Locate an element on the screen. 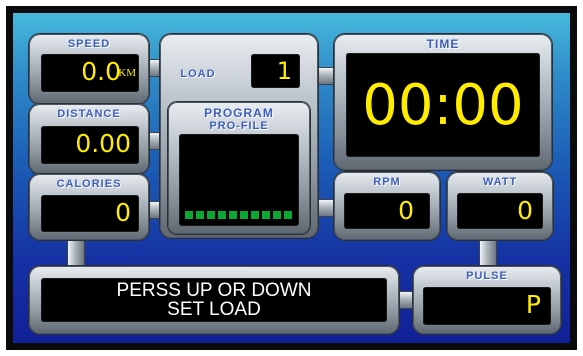  message-panel: PERSS UP OR DOWN SET LOAD is located at coordinates (214, 300).